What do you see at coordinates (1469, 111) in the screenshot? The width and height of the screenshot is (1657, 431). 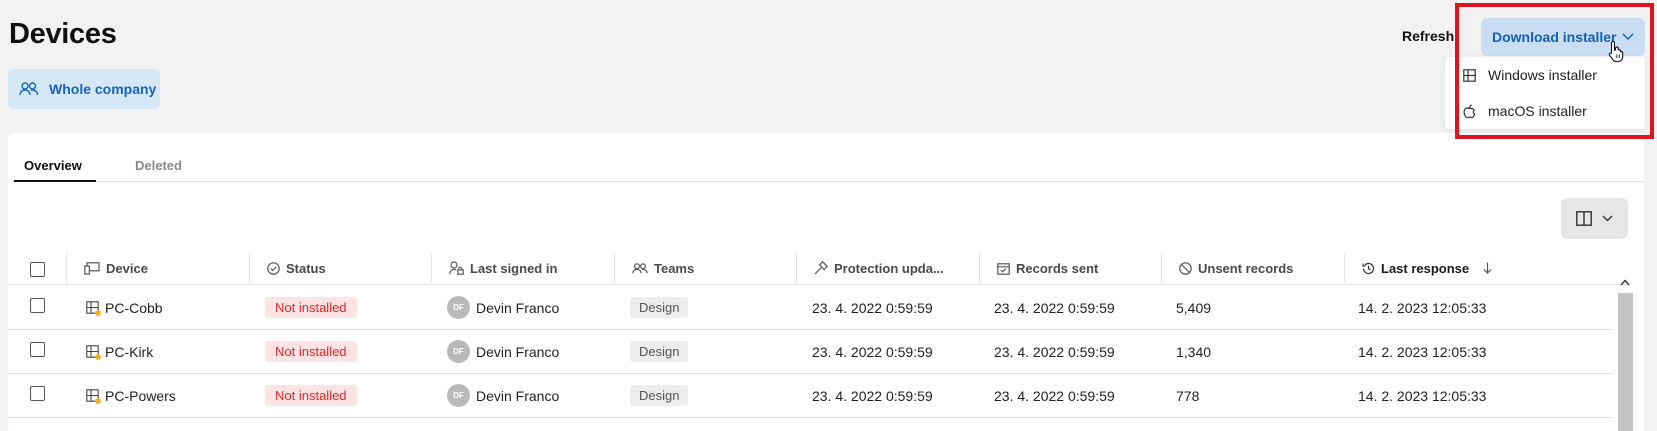 I see `apple-icon` at bounding box center [1469, 111].